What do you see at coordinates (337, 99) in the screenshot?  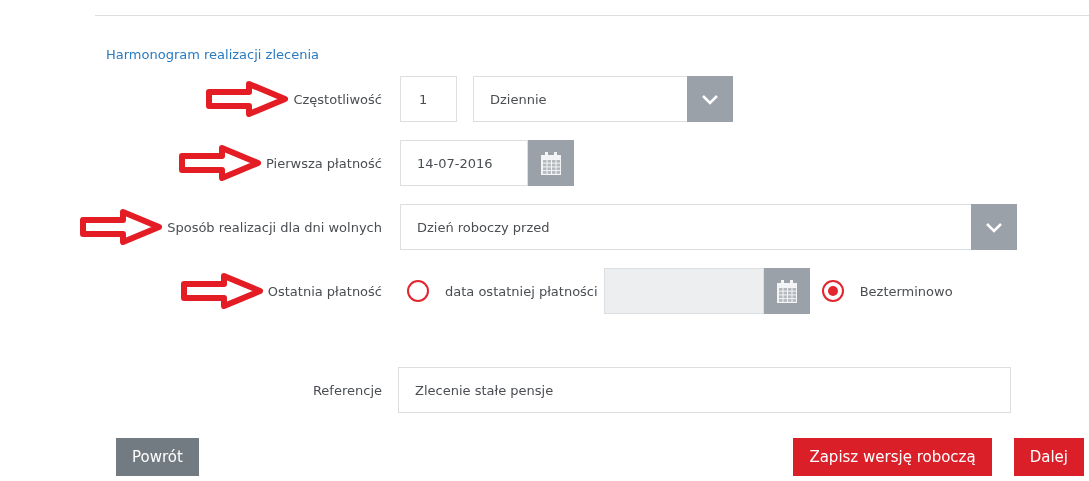 I see `field-label: Częstotliwość` at bounding box center [337, 99].